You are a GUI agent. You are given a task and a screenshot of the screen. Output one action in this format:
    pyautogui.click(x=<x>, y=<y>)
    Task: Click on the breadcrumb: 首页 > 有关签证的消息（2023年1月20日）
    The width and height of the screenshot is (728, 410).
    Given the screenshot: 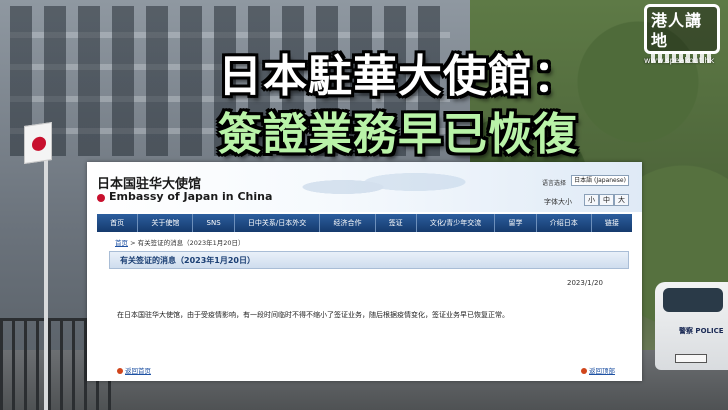 What is the action you would take?
    pyautogui.click(x=180, y=242)
    